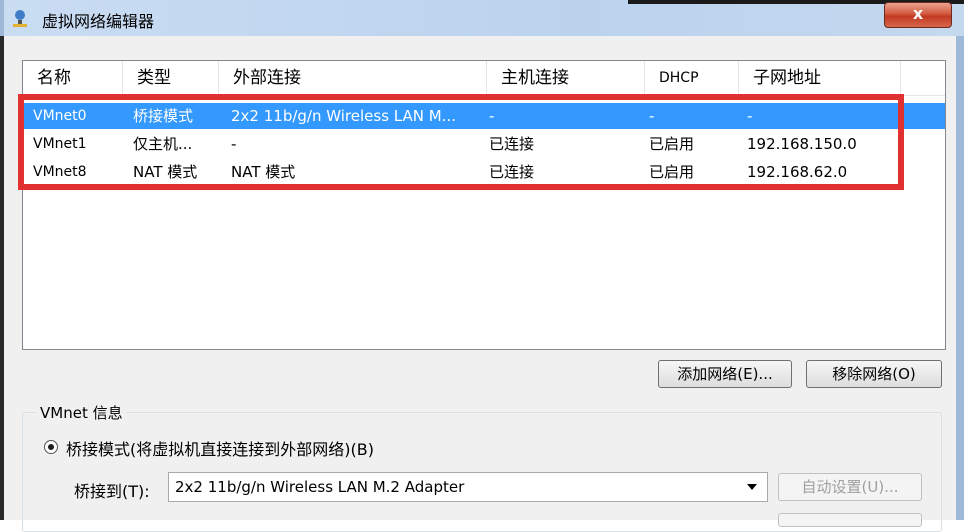 The height and width of the screenshot is (532, 964). I want to click on list-header: 名称 类型 外部连接 主机连接 DHCP 子网地址, so click(484, 78).